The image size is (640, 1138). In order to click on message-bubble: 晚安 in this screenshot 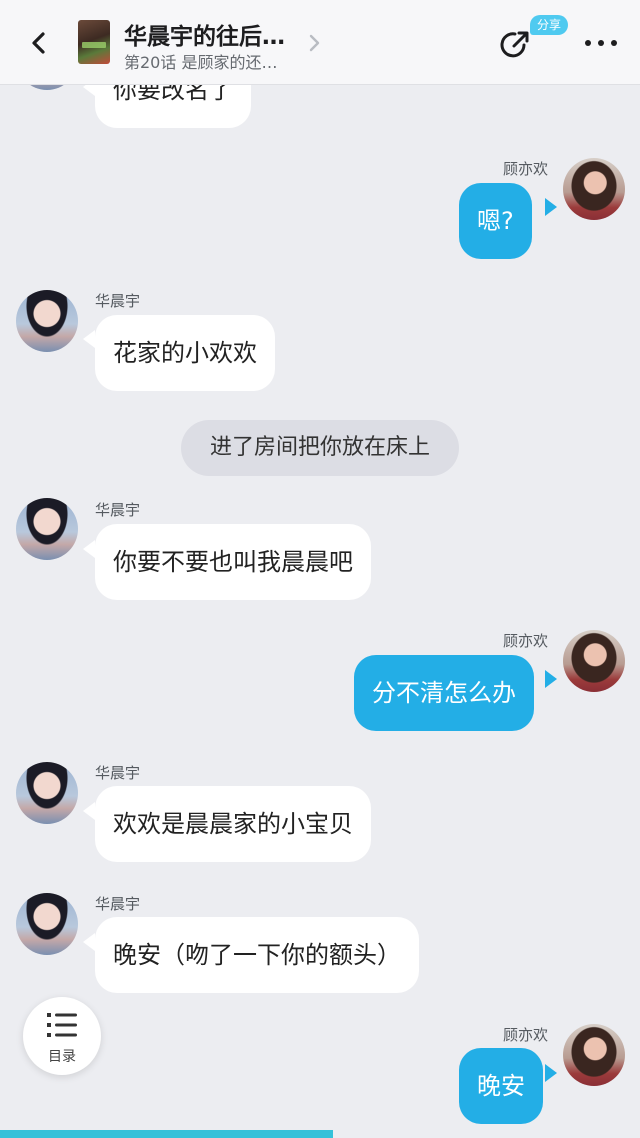, I will do `click(501, 1086)`.